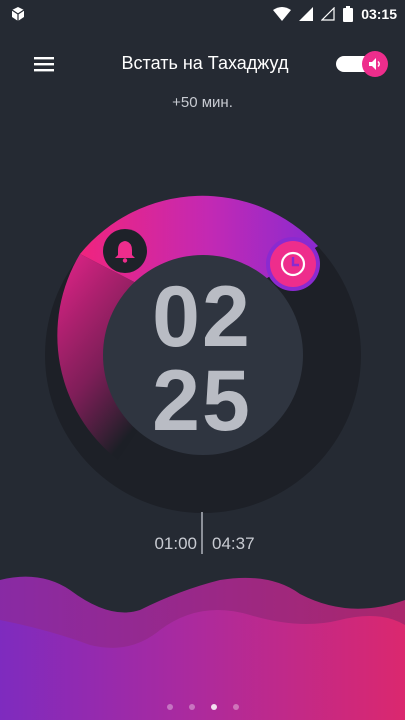 This screenshot has height=720, width=405. What do you see at coordinates (18, 14) in the screenshot?
I see `app-box-icon` at bounding box center [18, 14].